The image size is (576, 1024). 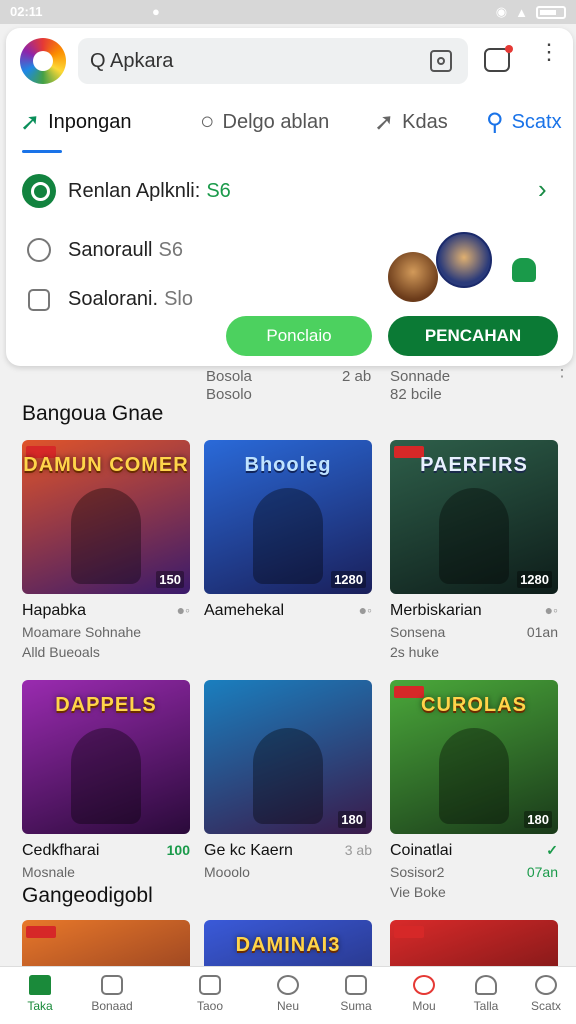 I want to click on game-thumbnail: CUROLAS 180, so click(x=474, y=757).